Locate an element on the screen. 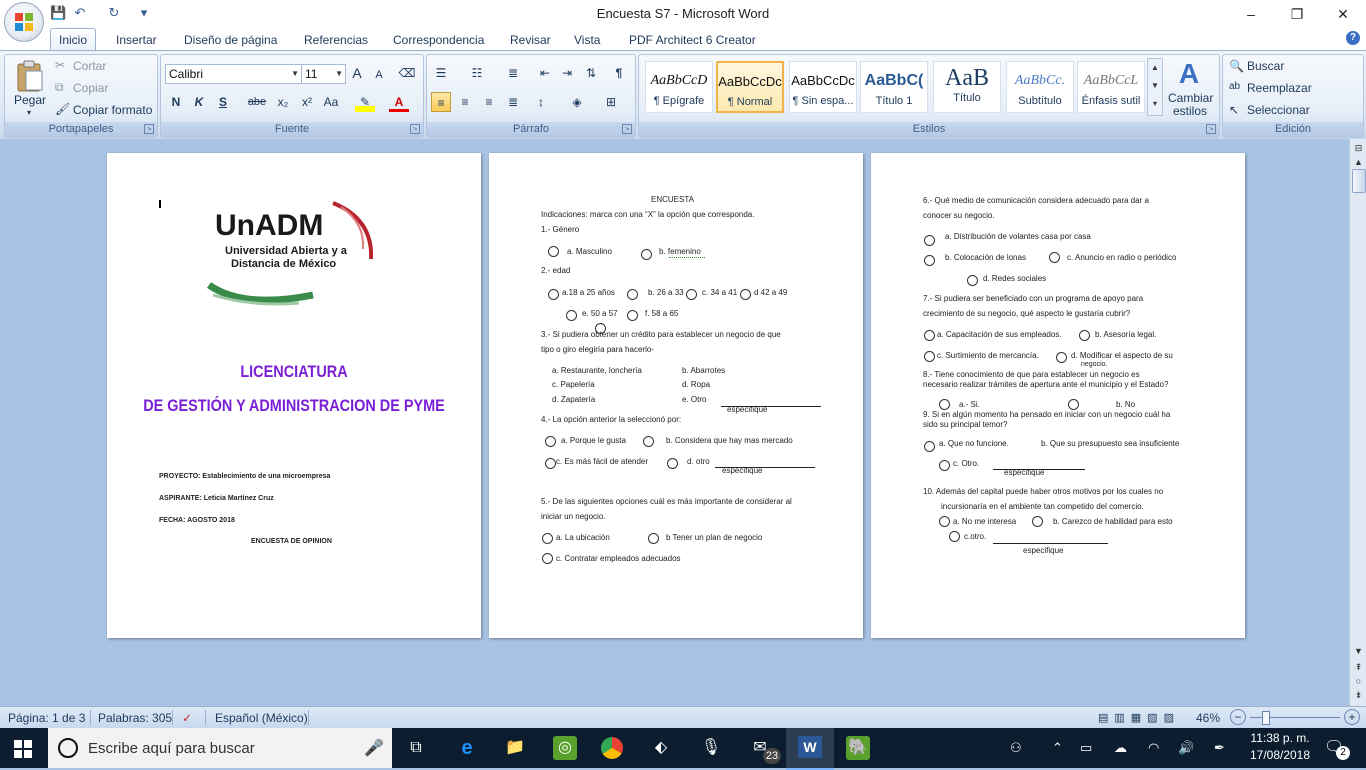 Image resolution: width=1366 pixels, height=770 pixels. onedrive-icon: ☁ is located at coordinates (1120, 748).